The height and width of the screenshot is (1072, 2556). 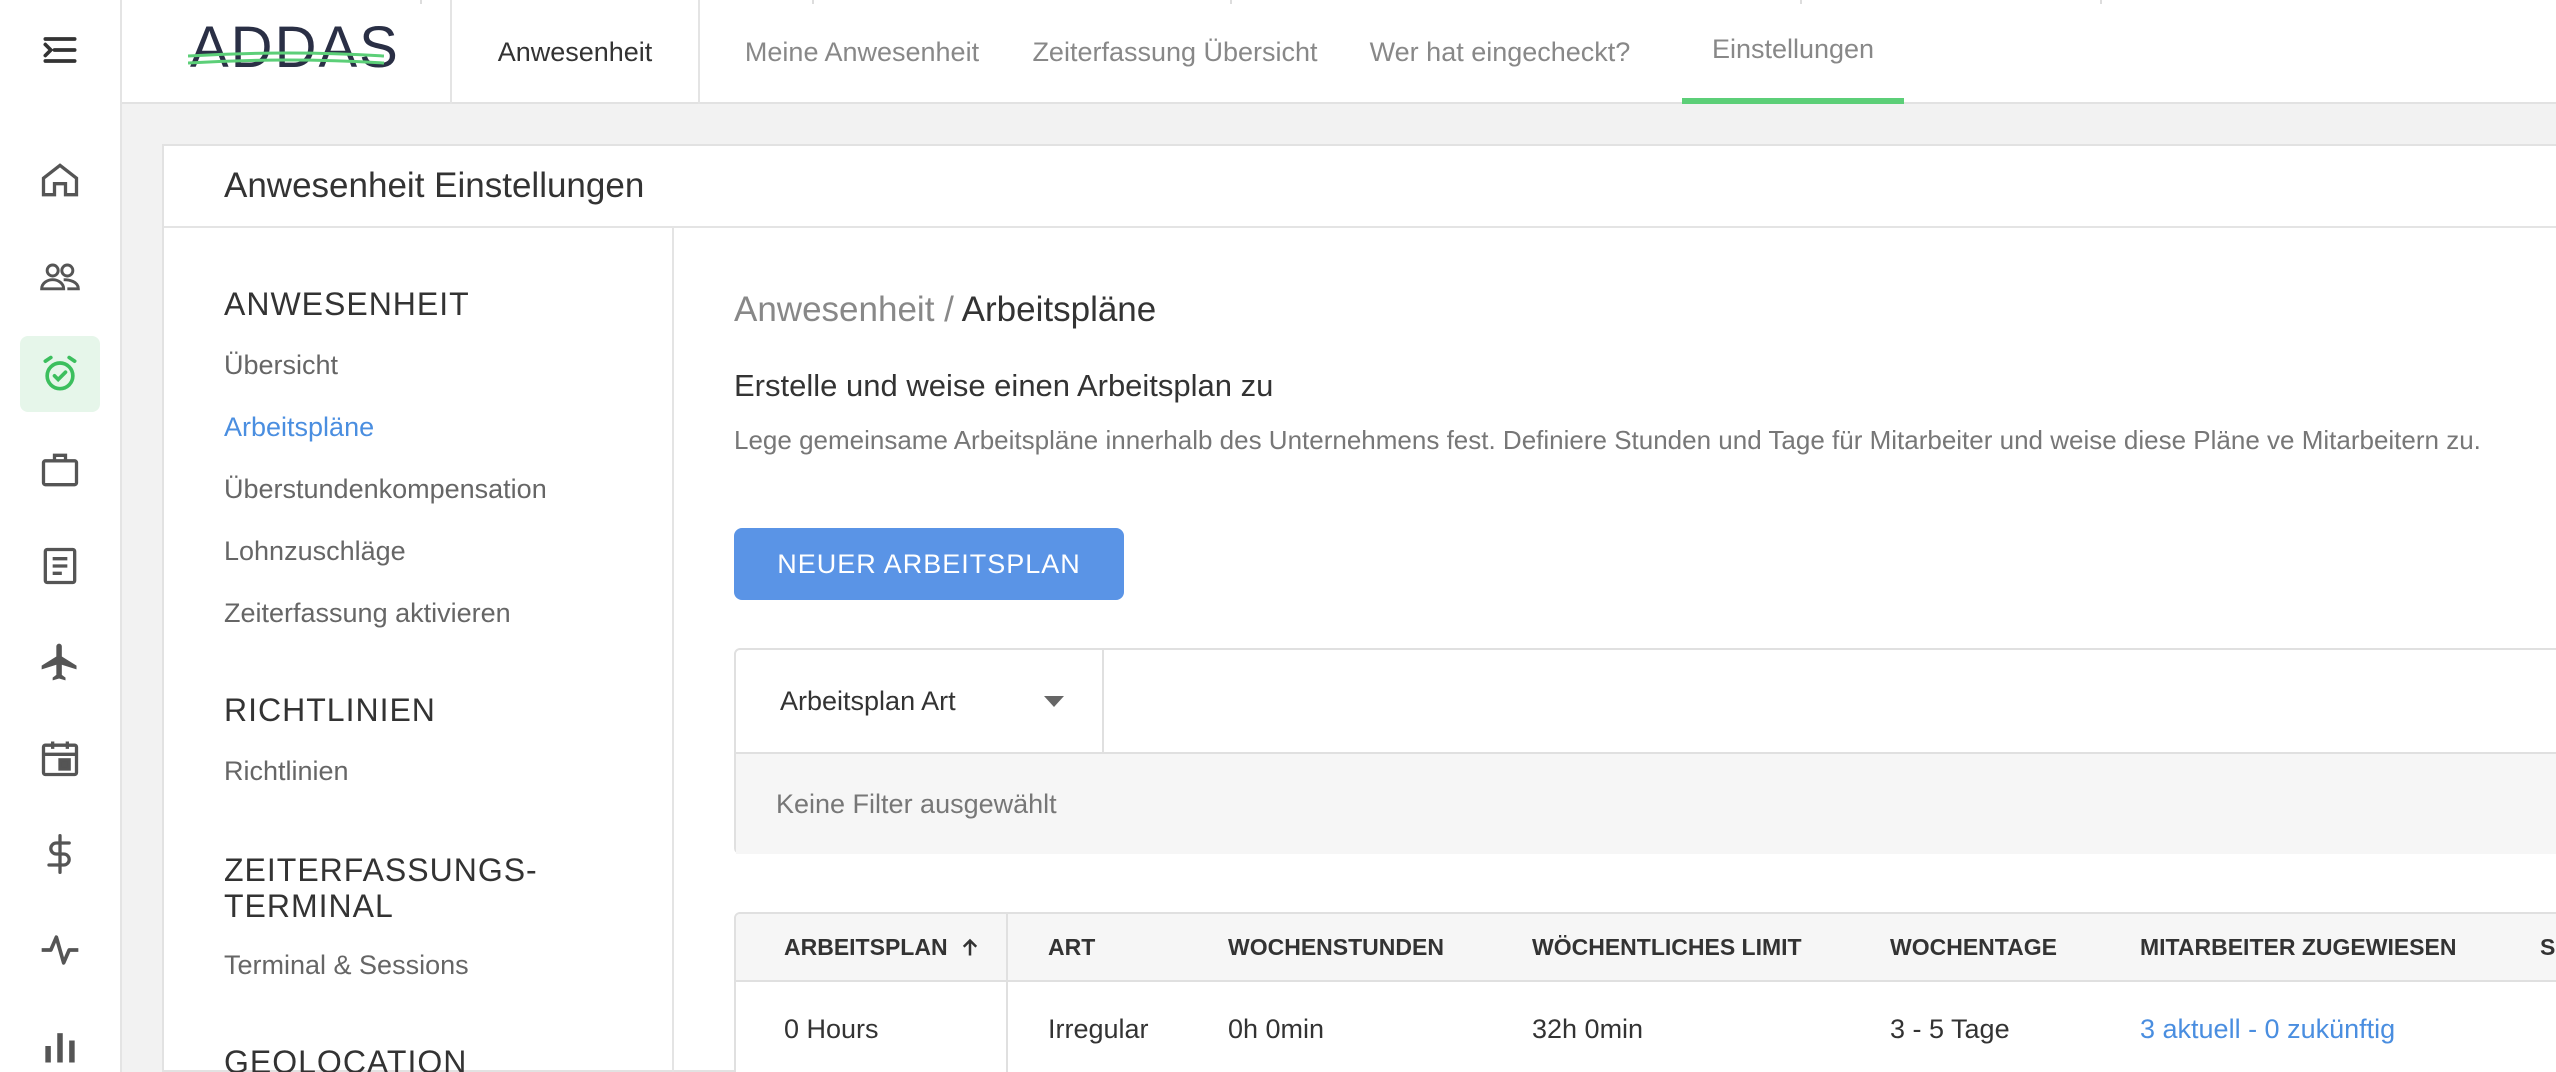 What do you see at coordinates (60, 374) in the screenshot?
I see `alarm-clock-icon` at bounding box center [60, 374].